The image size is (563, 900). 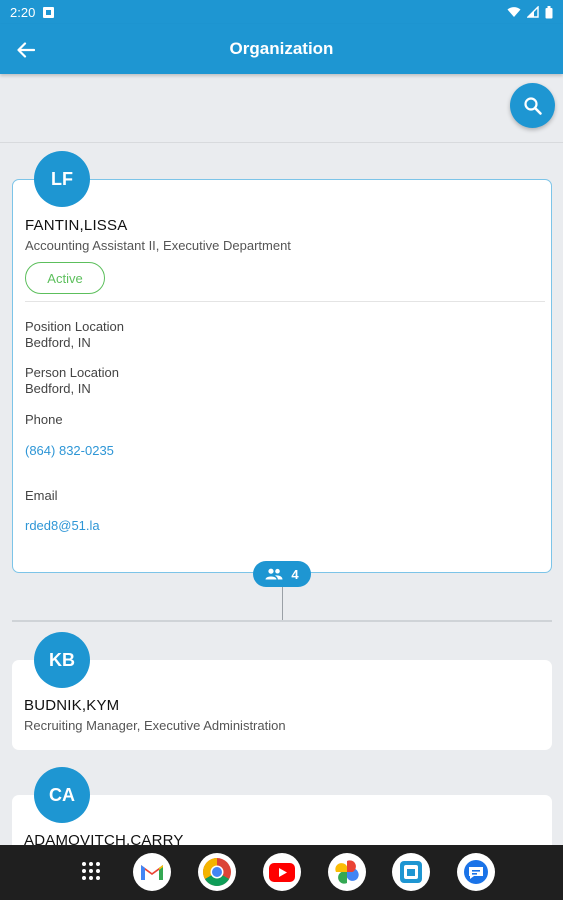 What do you see at coordinates (23, 12) in the screenshot?
I see `status-time: 2:20` at bounding box center [23, 12].